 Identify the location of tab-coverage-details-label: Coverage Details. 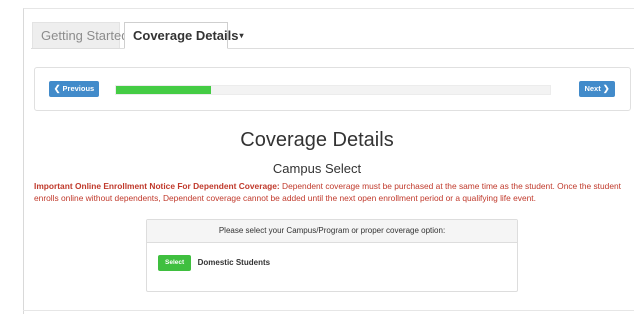
(186, 35).